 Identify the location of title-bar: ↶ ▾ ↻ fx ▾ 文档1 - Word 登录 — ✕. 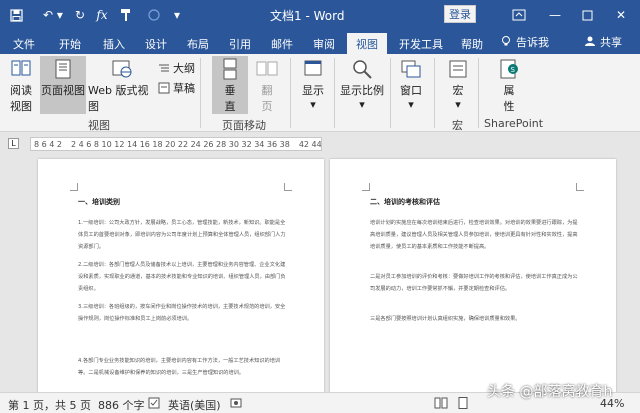
(320, 15).